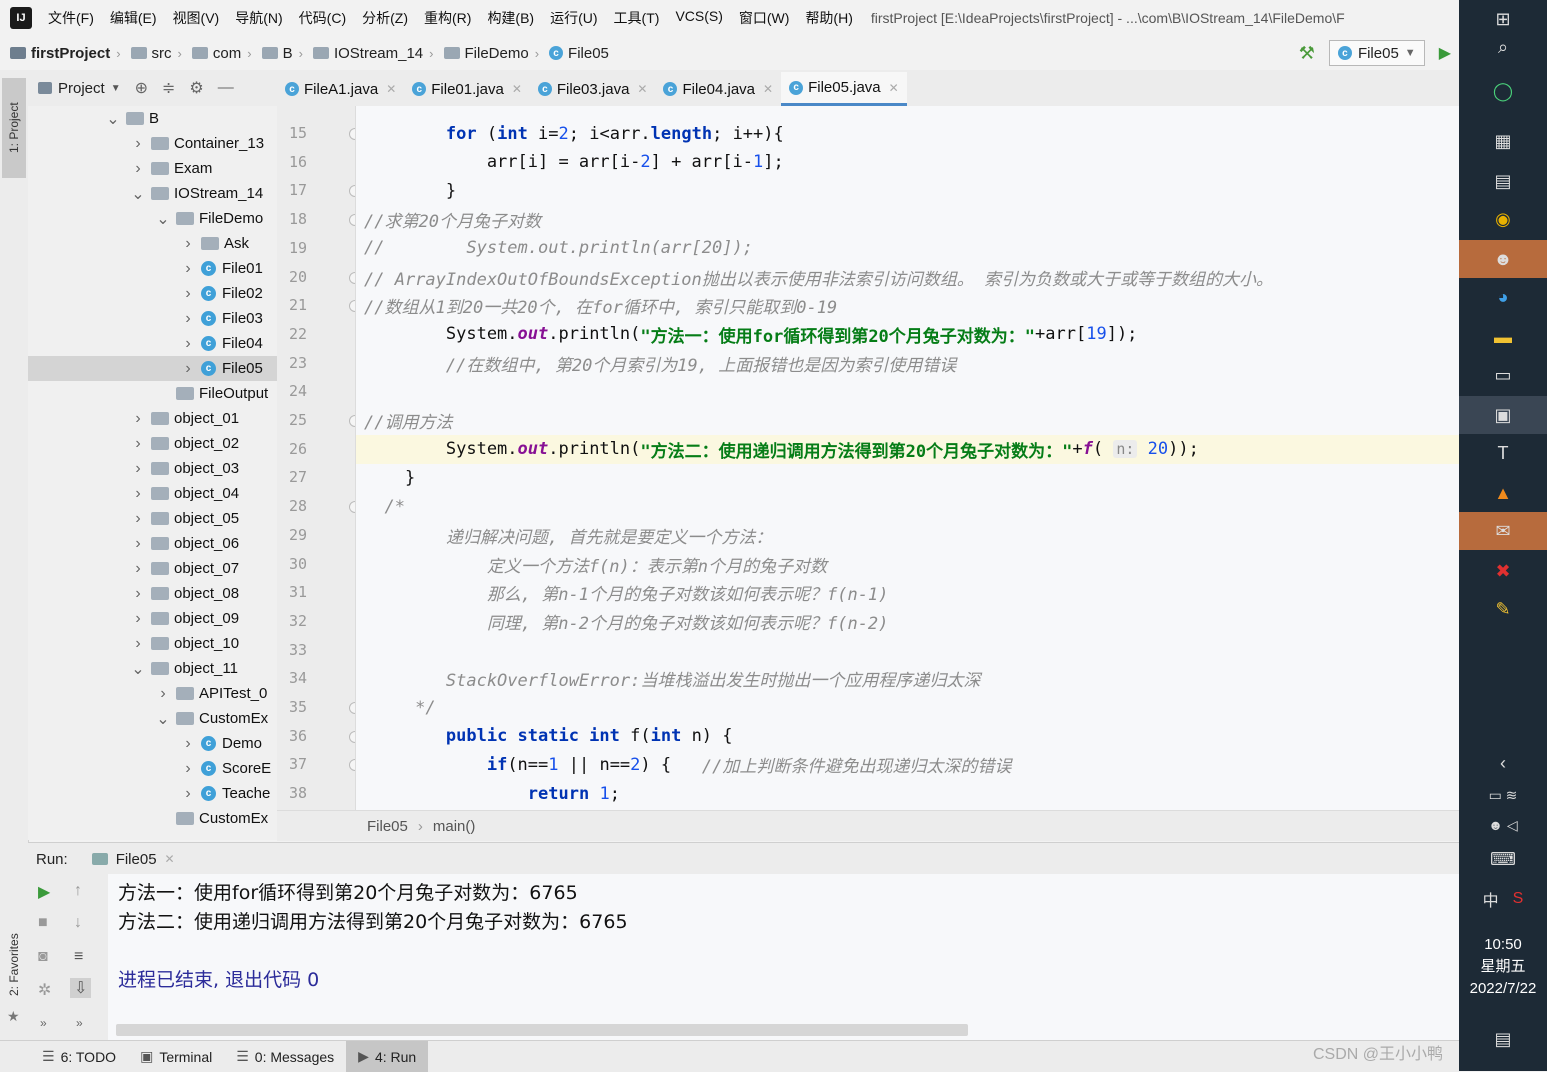  Describe the element at coordinates (1445, 53) in the screenshot. I see `run-play-icon: ▶` at that location.